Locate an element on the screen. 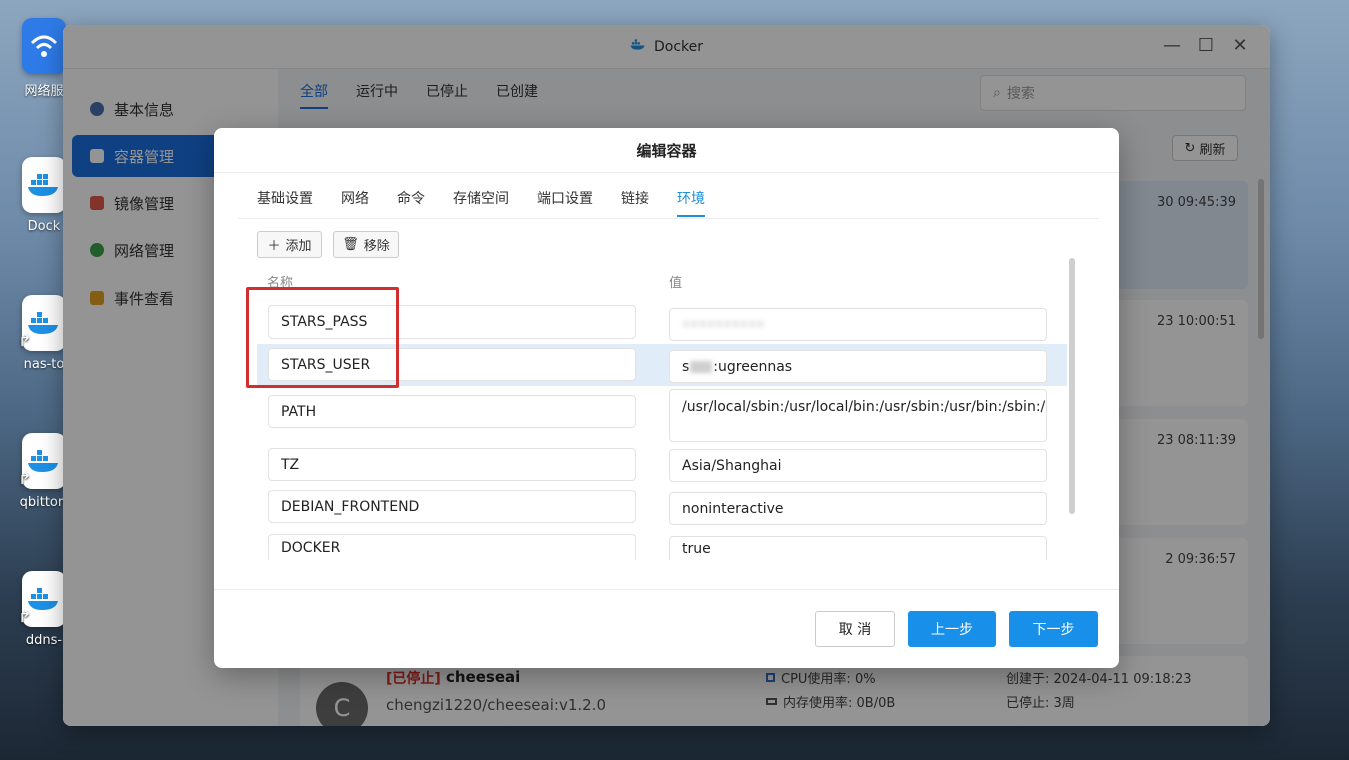  env-list-scrollbar is located at coordinates (1072, 386).